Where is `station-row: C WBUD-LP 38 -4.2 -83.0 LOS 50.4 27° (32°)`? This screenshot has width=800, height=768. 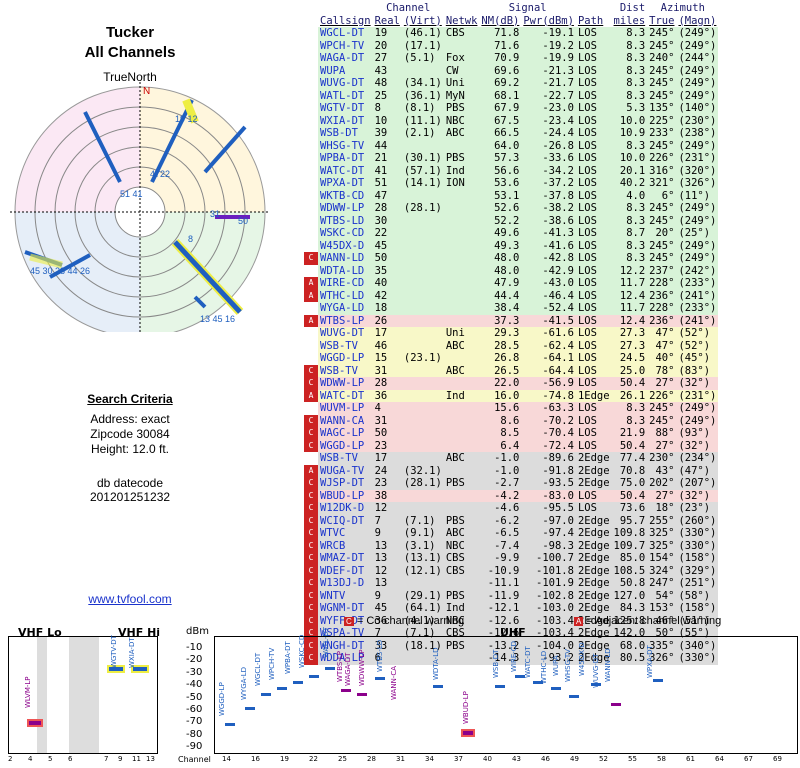 station-row: C WBUD-LP 38 -4.2 -83.0 LOS 50.4 27° (32°) is located at coordinates (511, 496).